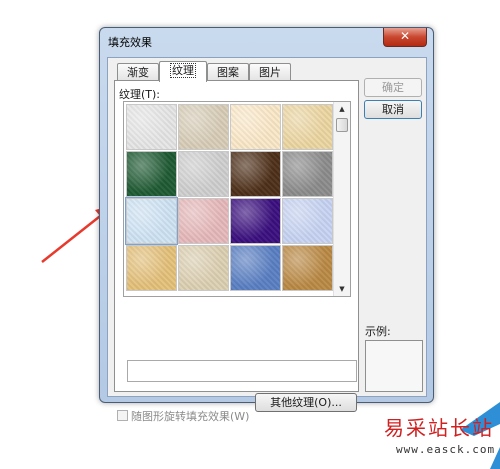  Describe the element at coordinates (255, 174) in the screenshot. I see `texture-brown-marble` at that location.